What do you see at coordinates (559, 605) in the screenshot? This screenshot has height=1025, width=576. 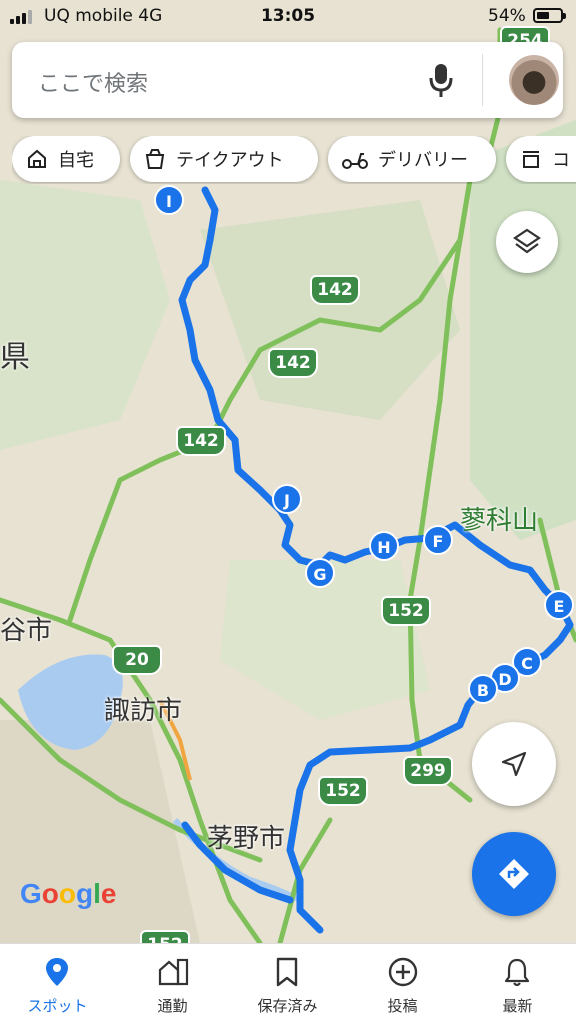 I see `route-marker-e: E` at bounding box center [559, 605].